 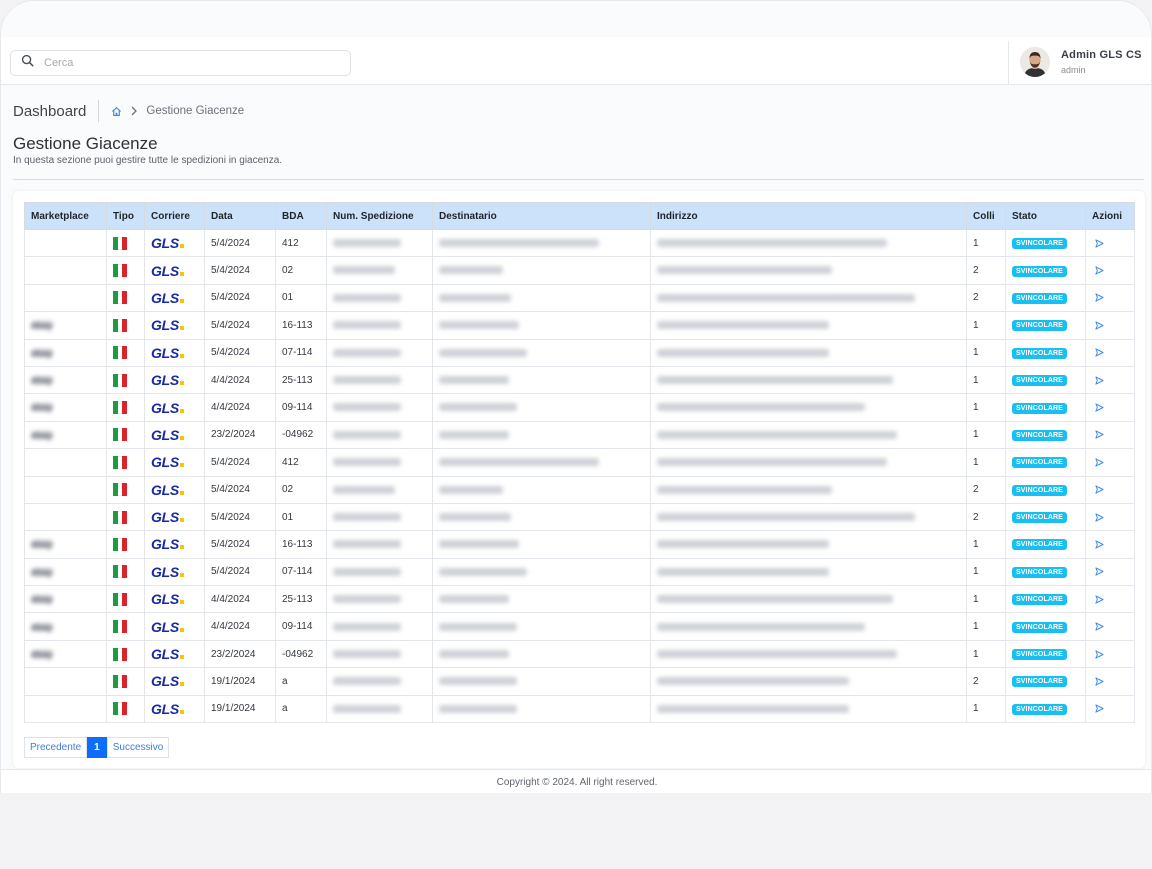 What do you see at coordinates (808, 681) in the screenshot?
I see `cell-indirizzo` at bounding box center [808, 681].